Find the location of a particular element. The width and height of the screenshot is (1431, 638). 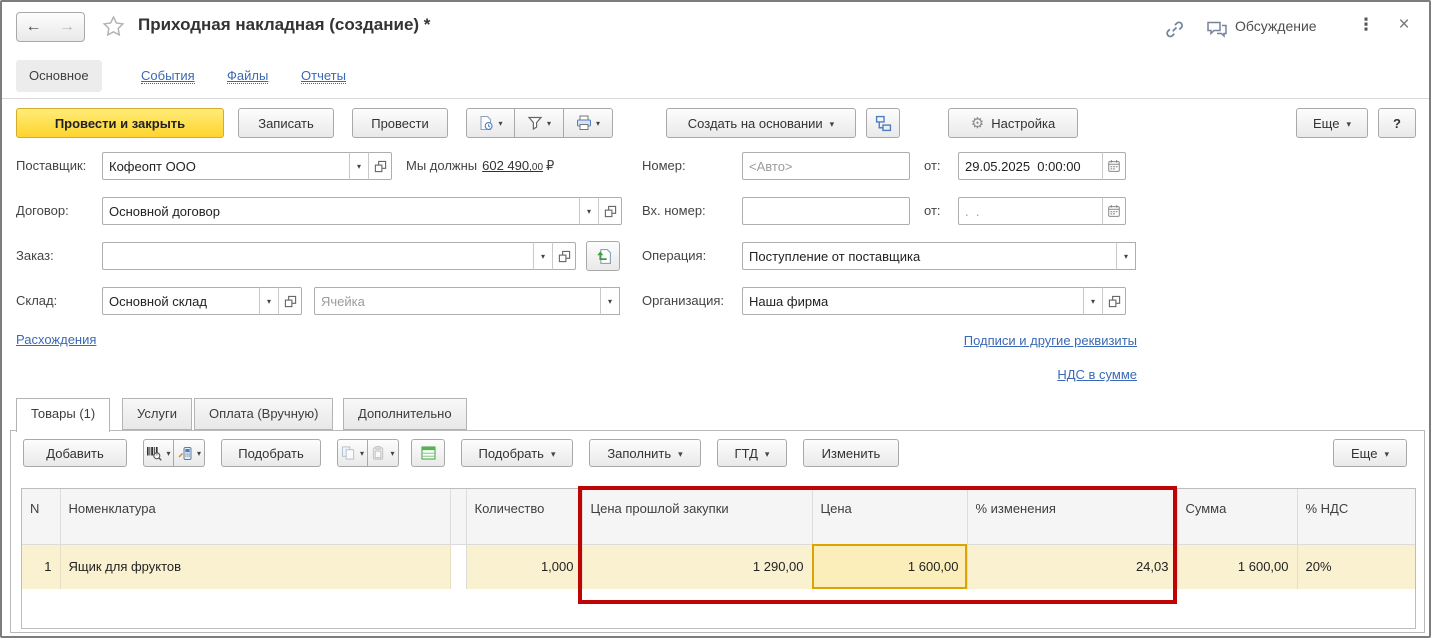

col-item: Номенклатура is located at coordinates (255, 517).